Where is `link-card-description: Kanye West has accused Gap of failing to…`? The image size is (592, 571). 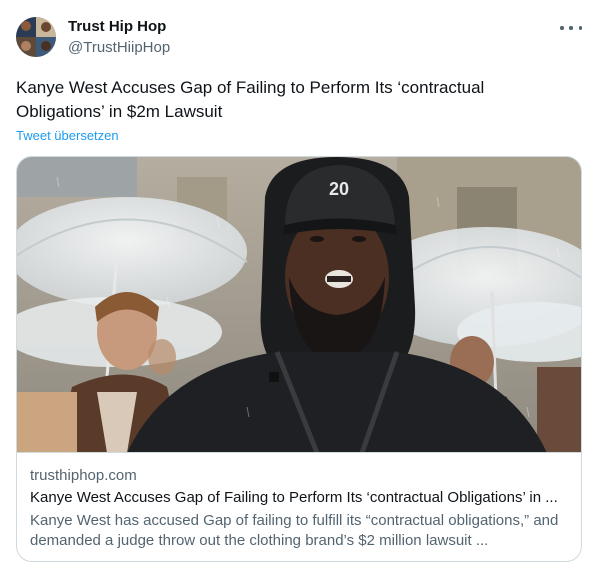
link-card-description: Kanye West has accused Gap of failing to… is located at coordinates (294, 530).